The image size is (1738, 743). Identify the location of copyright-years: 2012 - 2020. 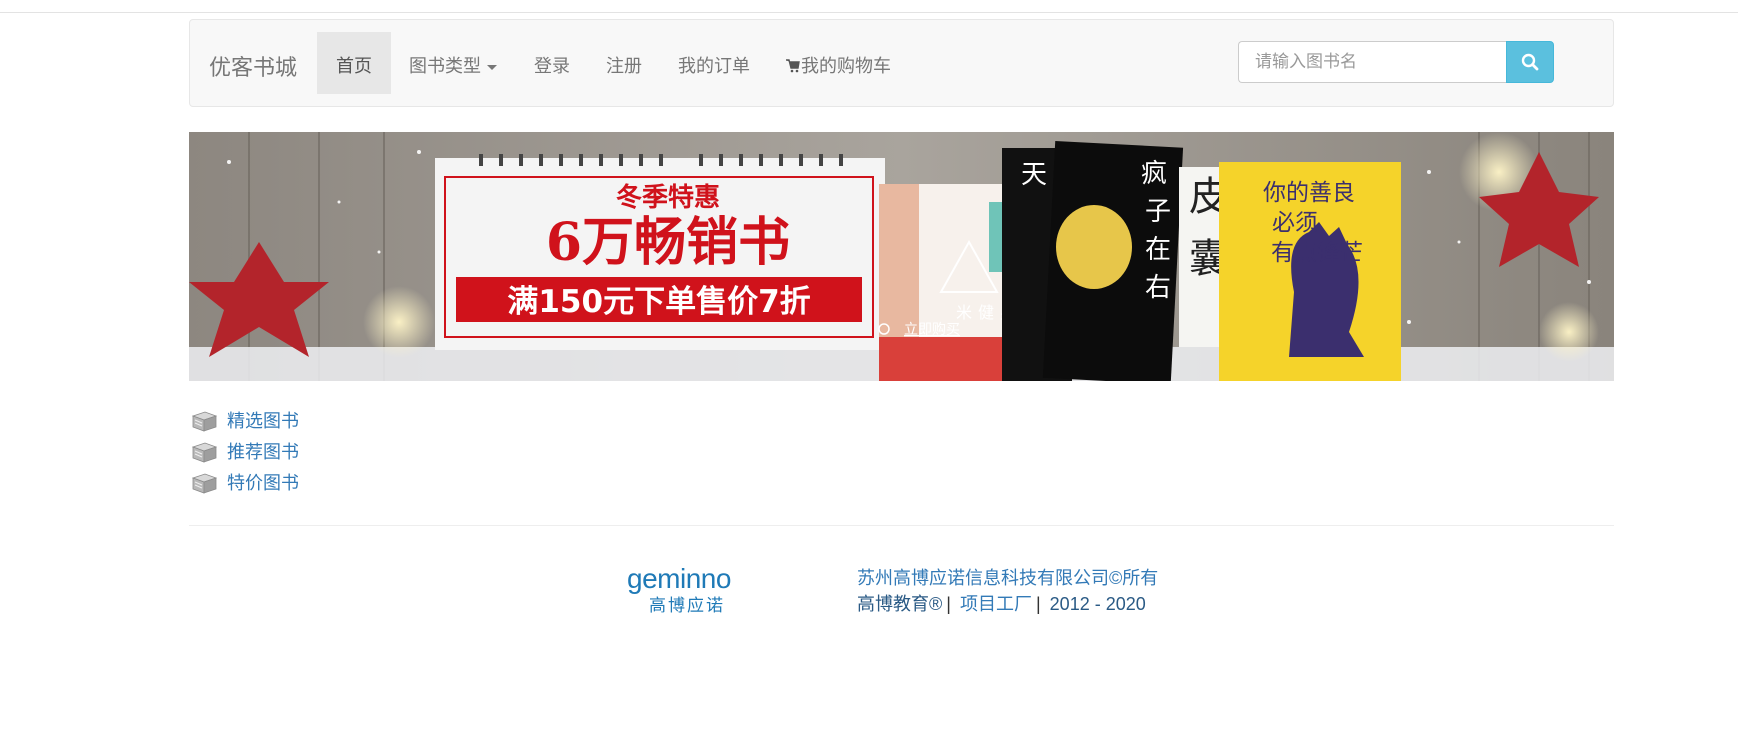
(1097, 604).